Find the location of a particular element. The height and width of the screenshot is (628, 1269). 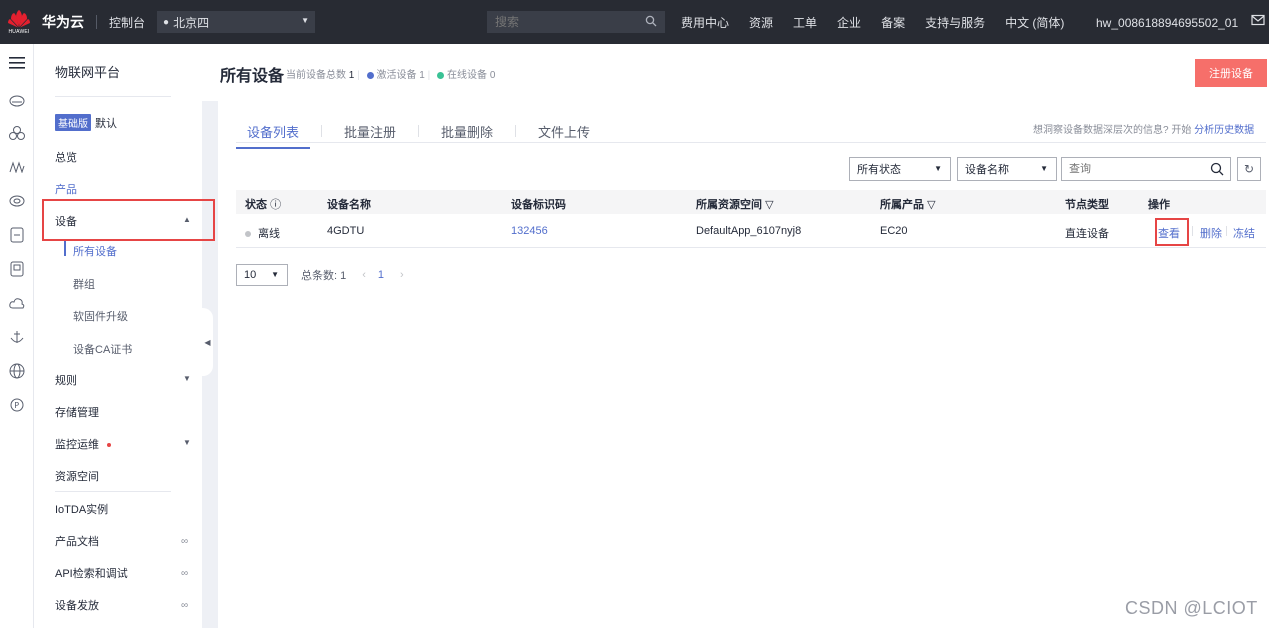

refresh-button: ↻ is located at coordinates (1249, 169).